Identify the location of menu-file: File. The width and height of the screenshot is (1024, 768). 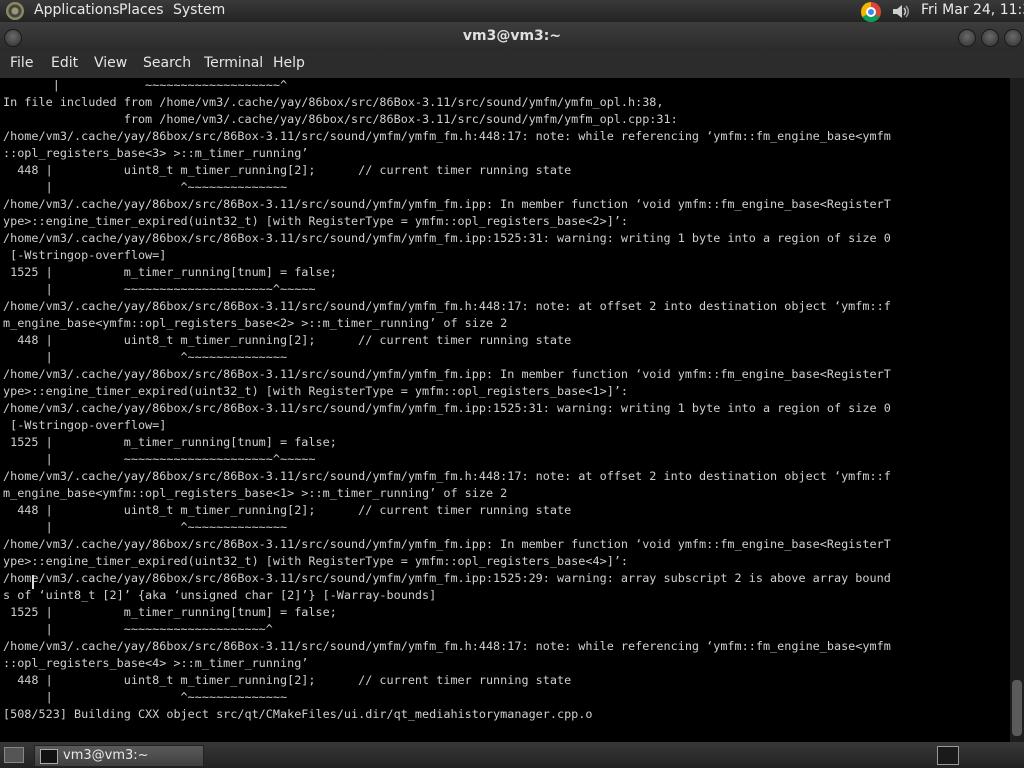
(21, 63).